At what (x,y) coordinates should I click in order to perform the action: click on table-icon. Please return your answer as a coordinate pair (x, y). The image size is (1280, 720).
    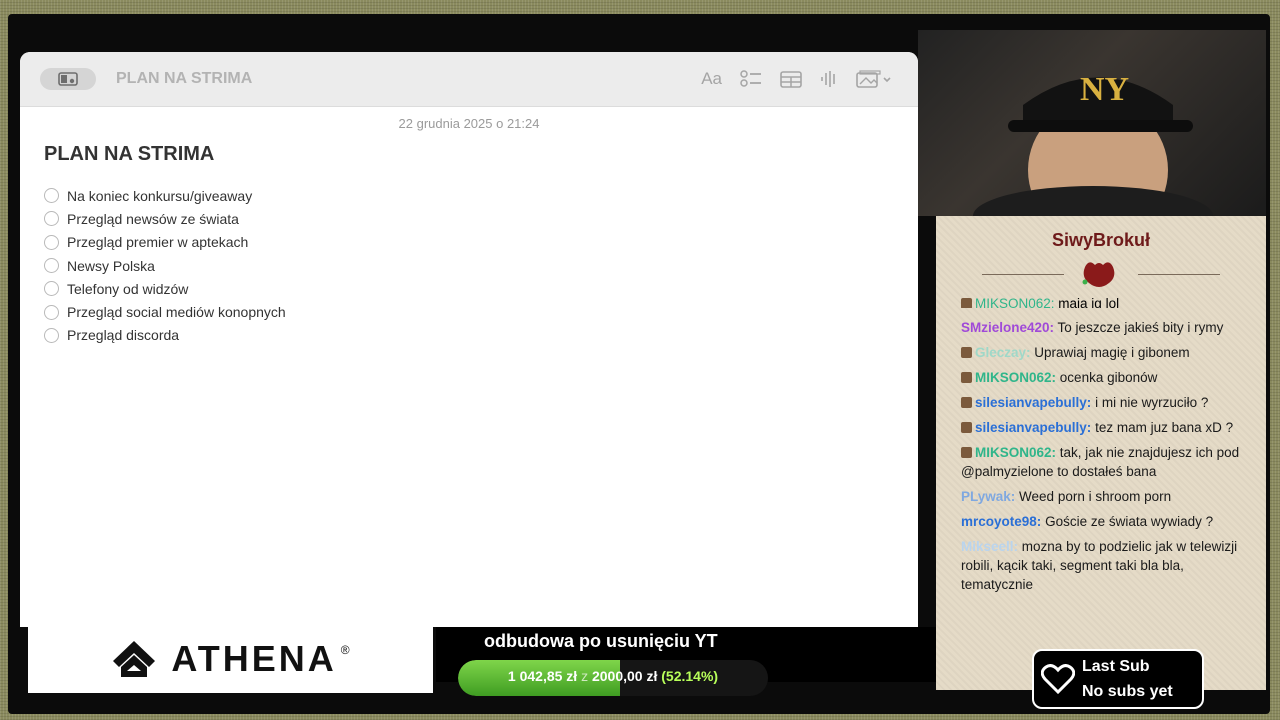
    Looking at the image, I should click on (791, 79).